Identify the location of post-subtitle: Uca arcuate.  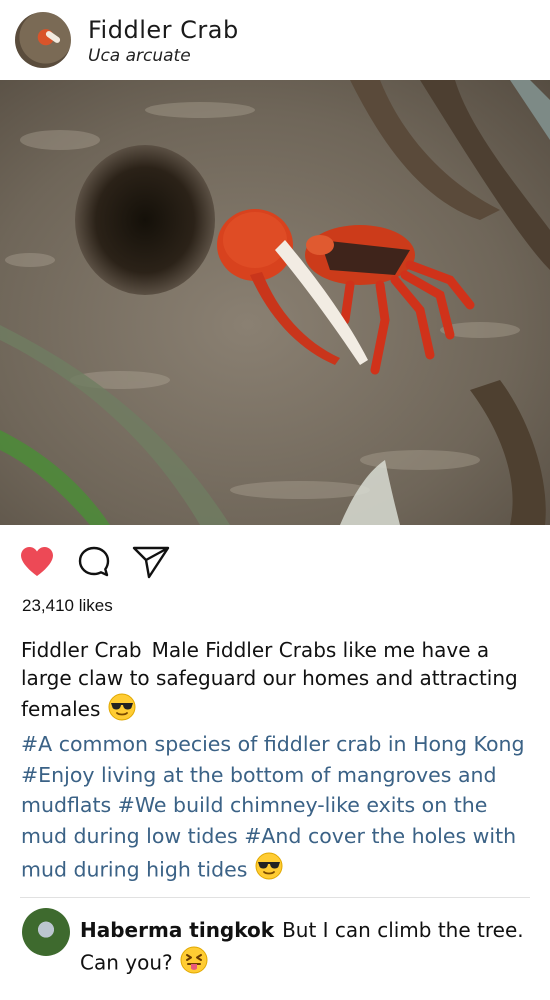
(139, 56).